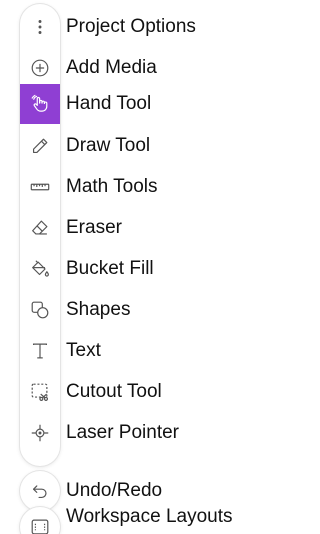 This screenshot has height=534, width=320. I want to click on workspace-layouts-button, so click(40, 520).